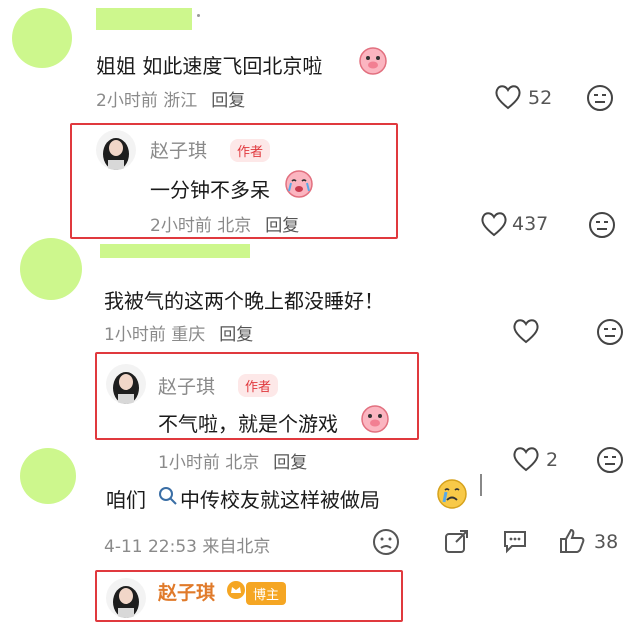  I want to click on post-datetime-location: 4-11 22:53 来自北京, so click(187, 547).